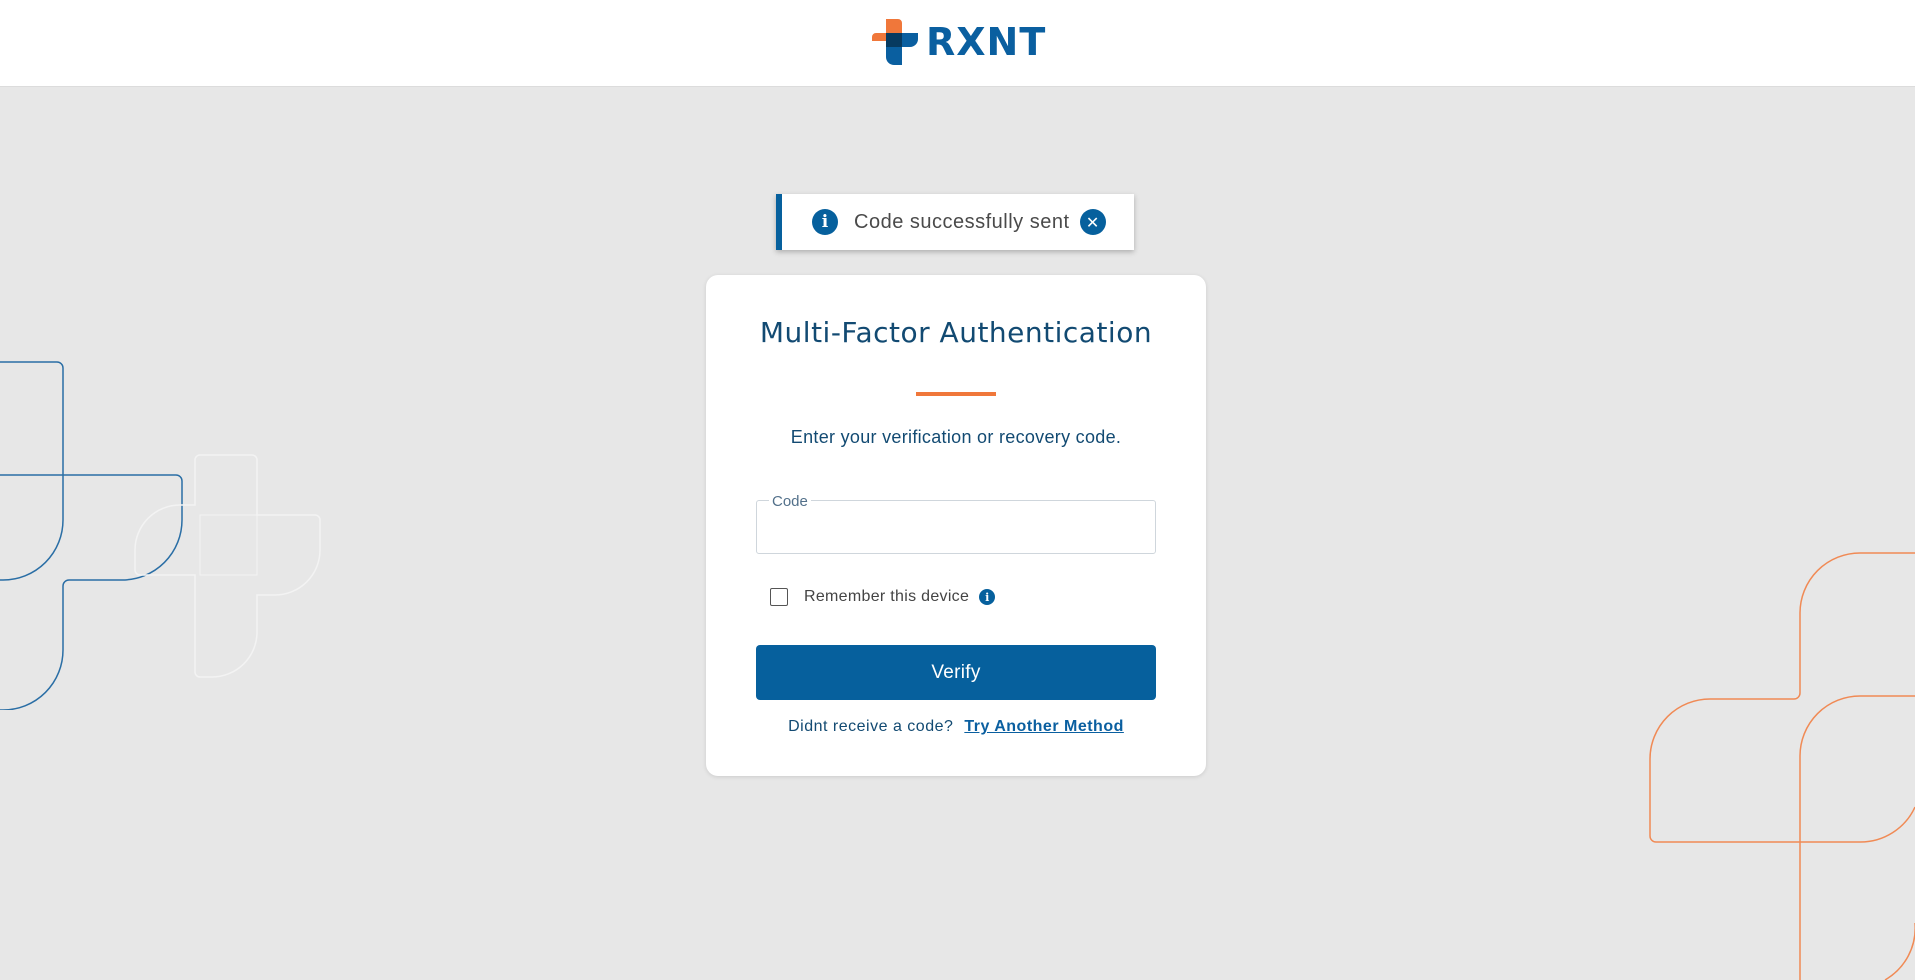 This screenshot has width=1915, height=980. What do you see at coordinates (1044, 726) in the screenshot?
I see `try-another-method-link: Try Another Method` at bounding box center [1044, 726].